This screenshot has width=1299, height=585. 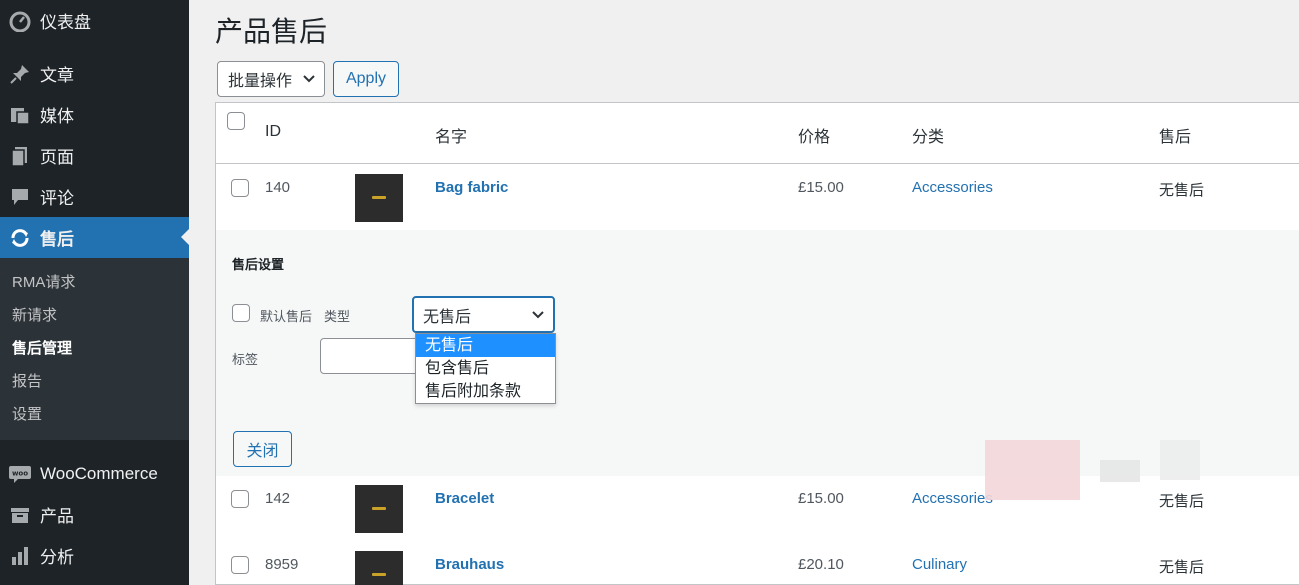 What do you see at coordinates (94, 381) in the screenshot?
I see `submenu-reports: 报告` at bounding box center [94, 381].